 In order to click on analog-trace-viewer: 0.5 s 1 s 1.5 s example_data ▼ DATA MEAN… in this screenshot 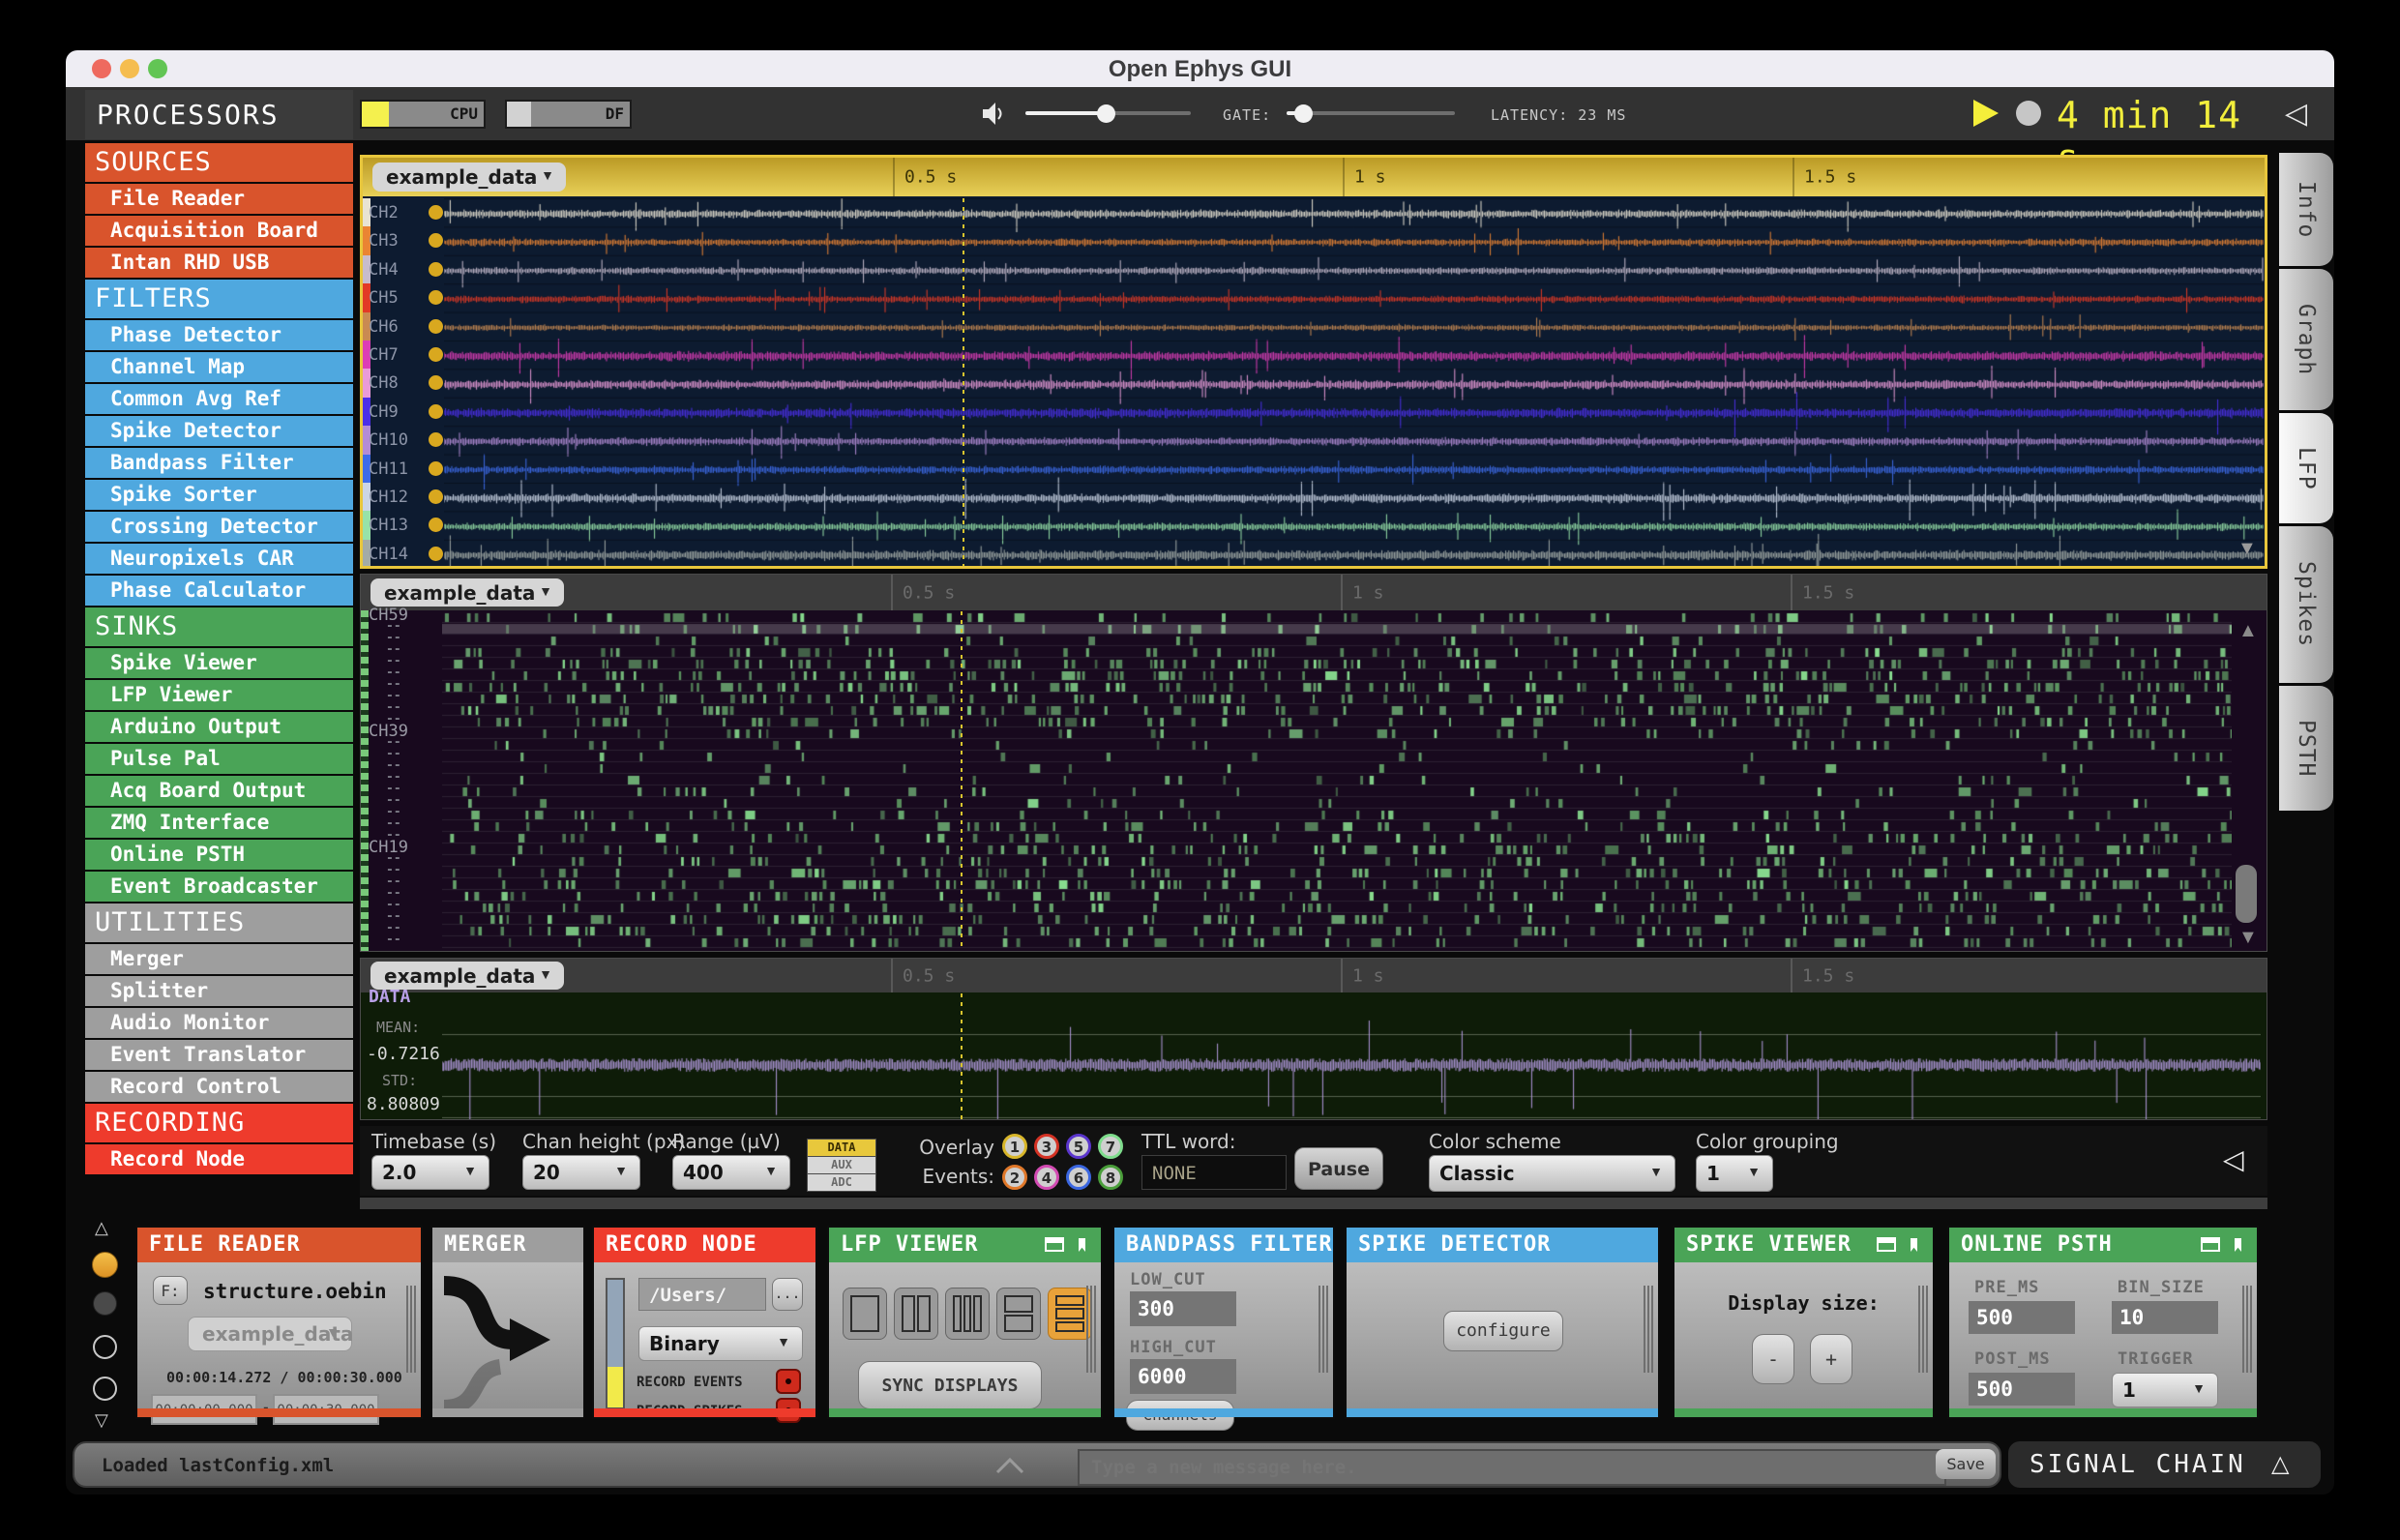, I will do `click(1313, 1039)`.